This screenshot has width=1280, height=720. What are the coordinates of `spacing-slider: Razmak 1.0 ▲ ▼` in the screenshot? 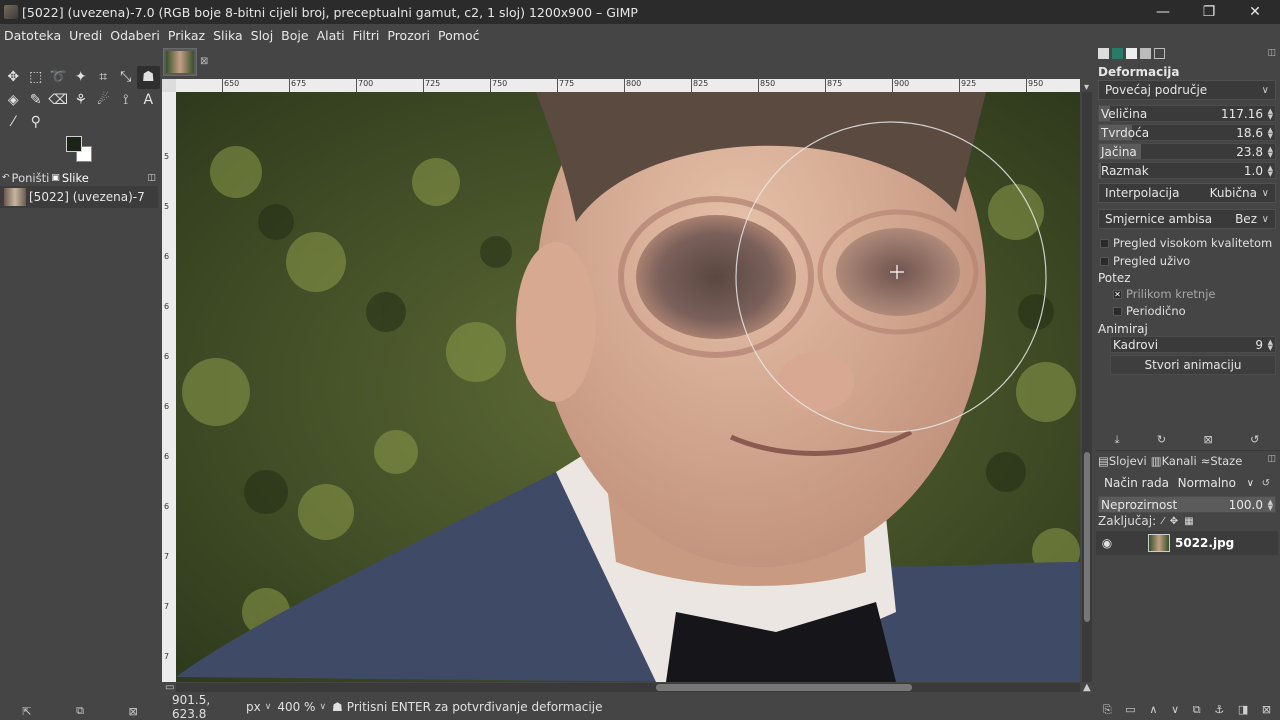 It's located at (1187, 170).